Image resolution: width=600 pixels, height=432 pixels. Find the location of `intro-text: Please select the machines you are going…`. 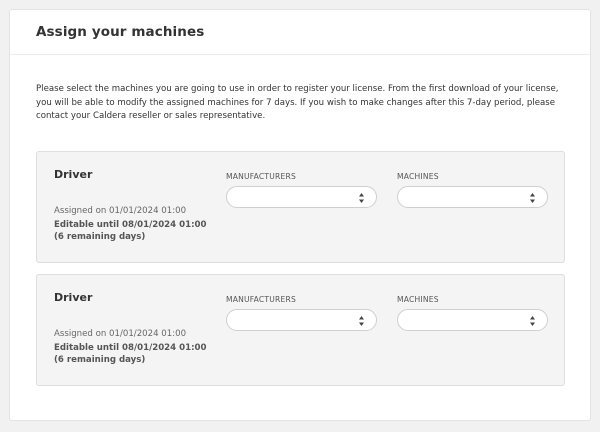

intro-text: Please select the machines you are going… is located at coordinates (297, 102).